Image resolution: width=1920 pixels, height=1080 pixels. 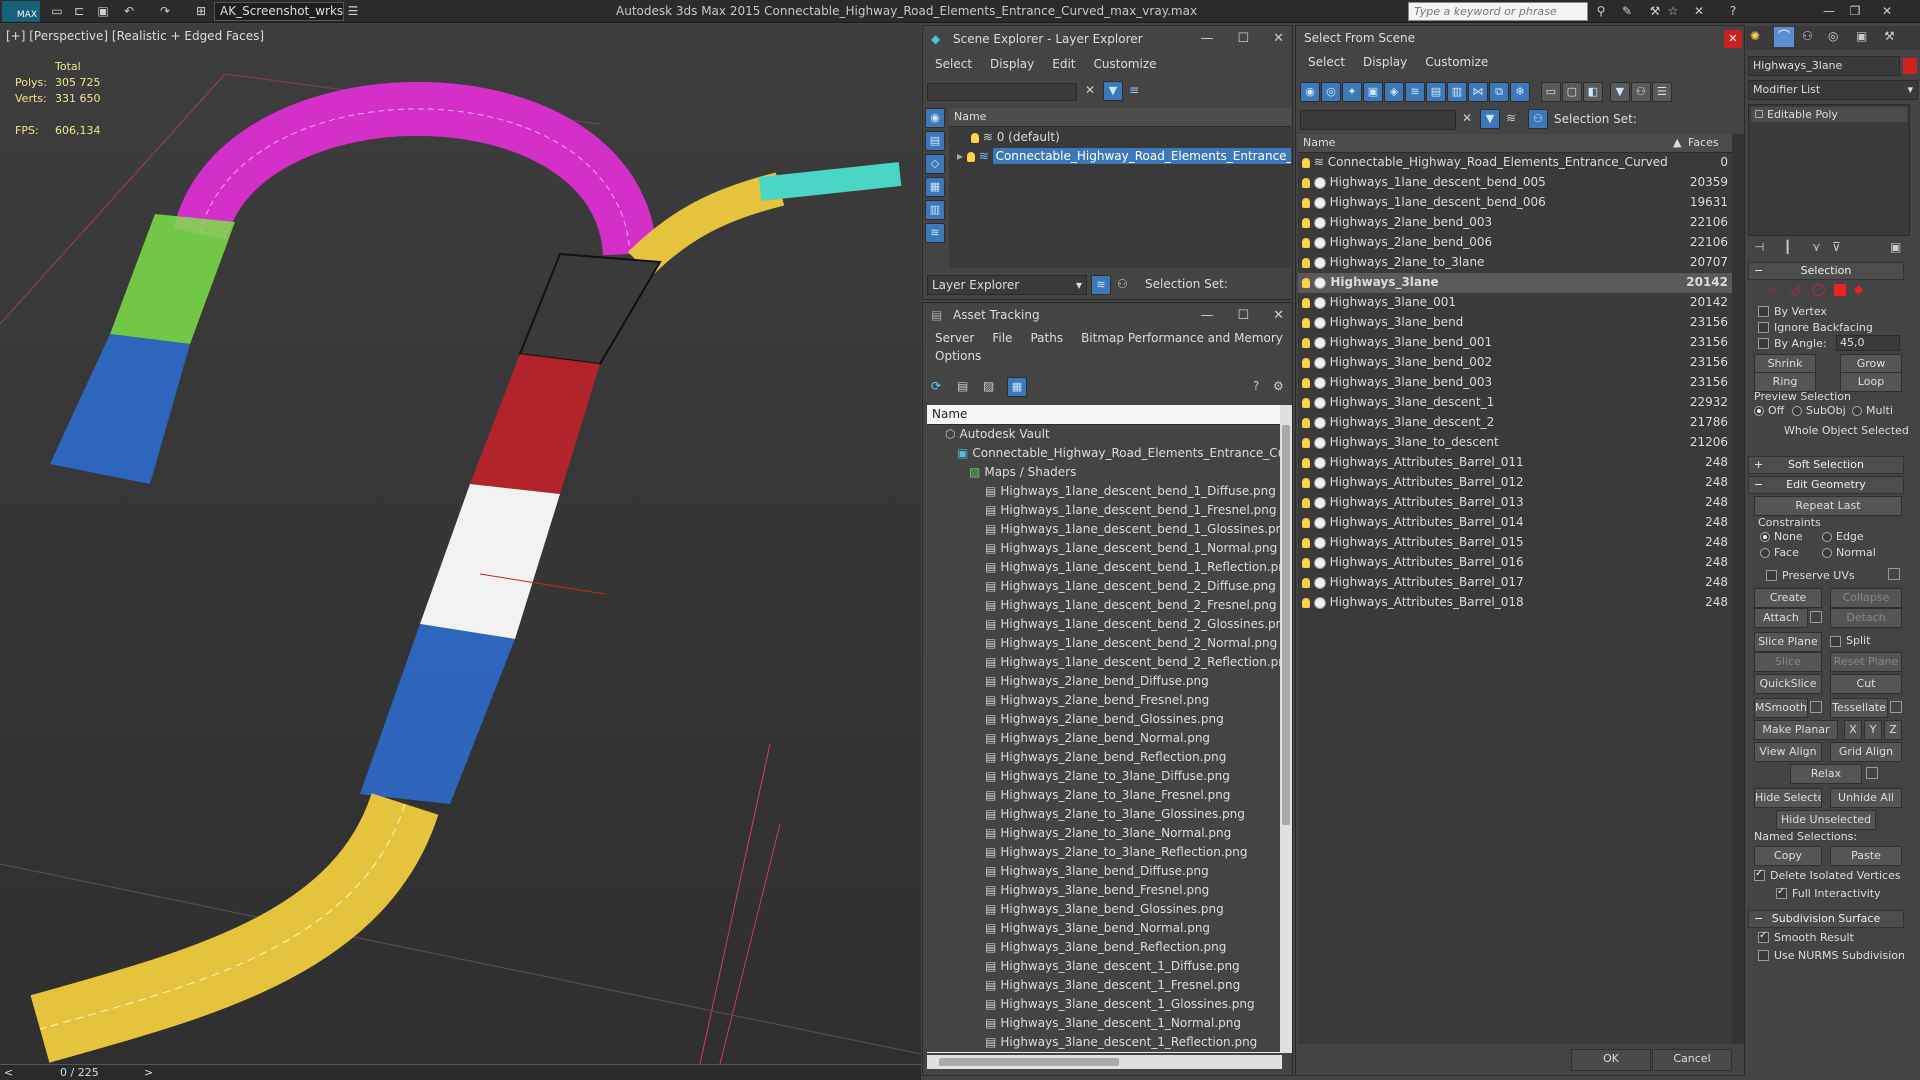 What do you see at coordinates (1855, 11) in the screenshot?
I see `restore-icon: ❐` at bounding box center [1855, 11].